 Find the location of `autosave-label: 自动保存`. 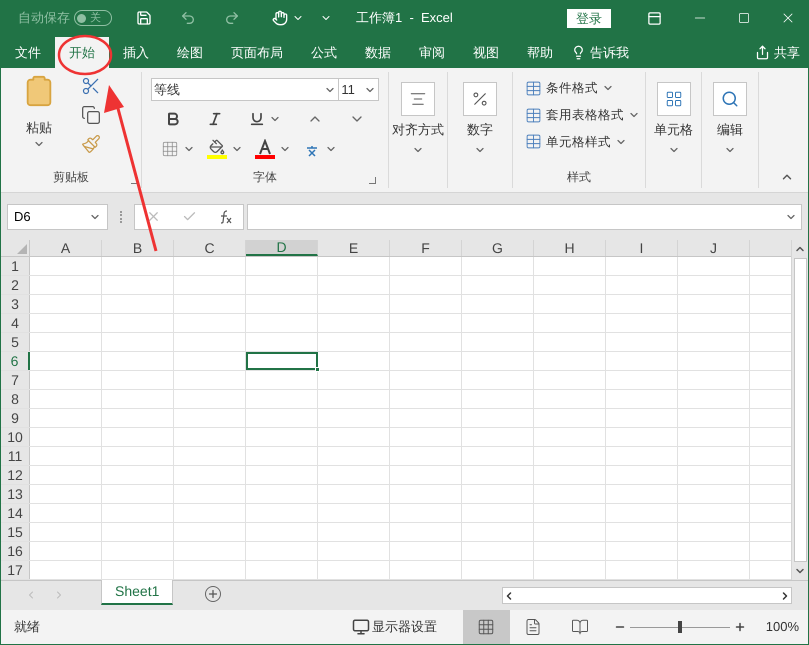

autosave-label: 自动保存 is located at coordinates (44, 18).